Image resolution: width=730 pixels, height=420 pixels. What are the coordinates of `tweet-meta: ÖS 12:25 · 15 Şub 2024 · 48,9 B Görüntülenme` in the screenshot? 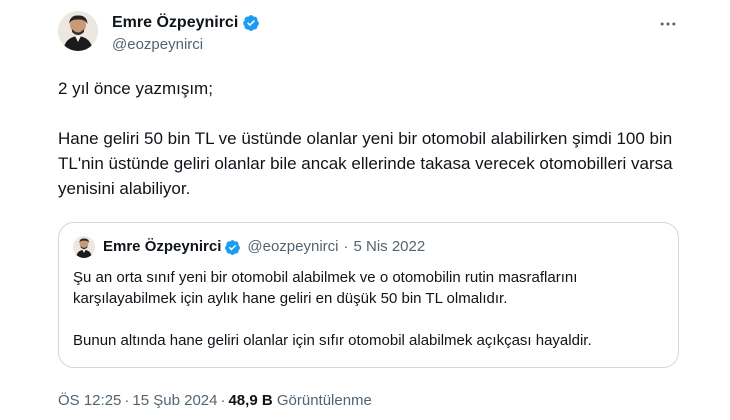 It's located at (215, 401).